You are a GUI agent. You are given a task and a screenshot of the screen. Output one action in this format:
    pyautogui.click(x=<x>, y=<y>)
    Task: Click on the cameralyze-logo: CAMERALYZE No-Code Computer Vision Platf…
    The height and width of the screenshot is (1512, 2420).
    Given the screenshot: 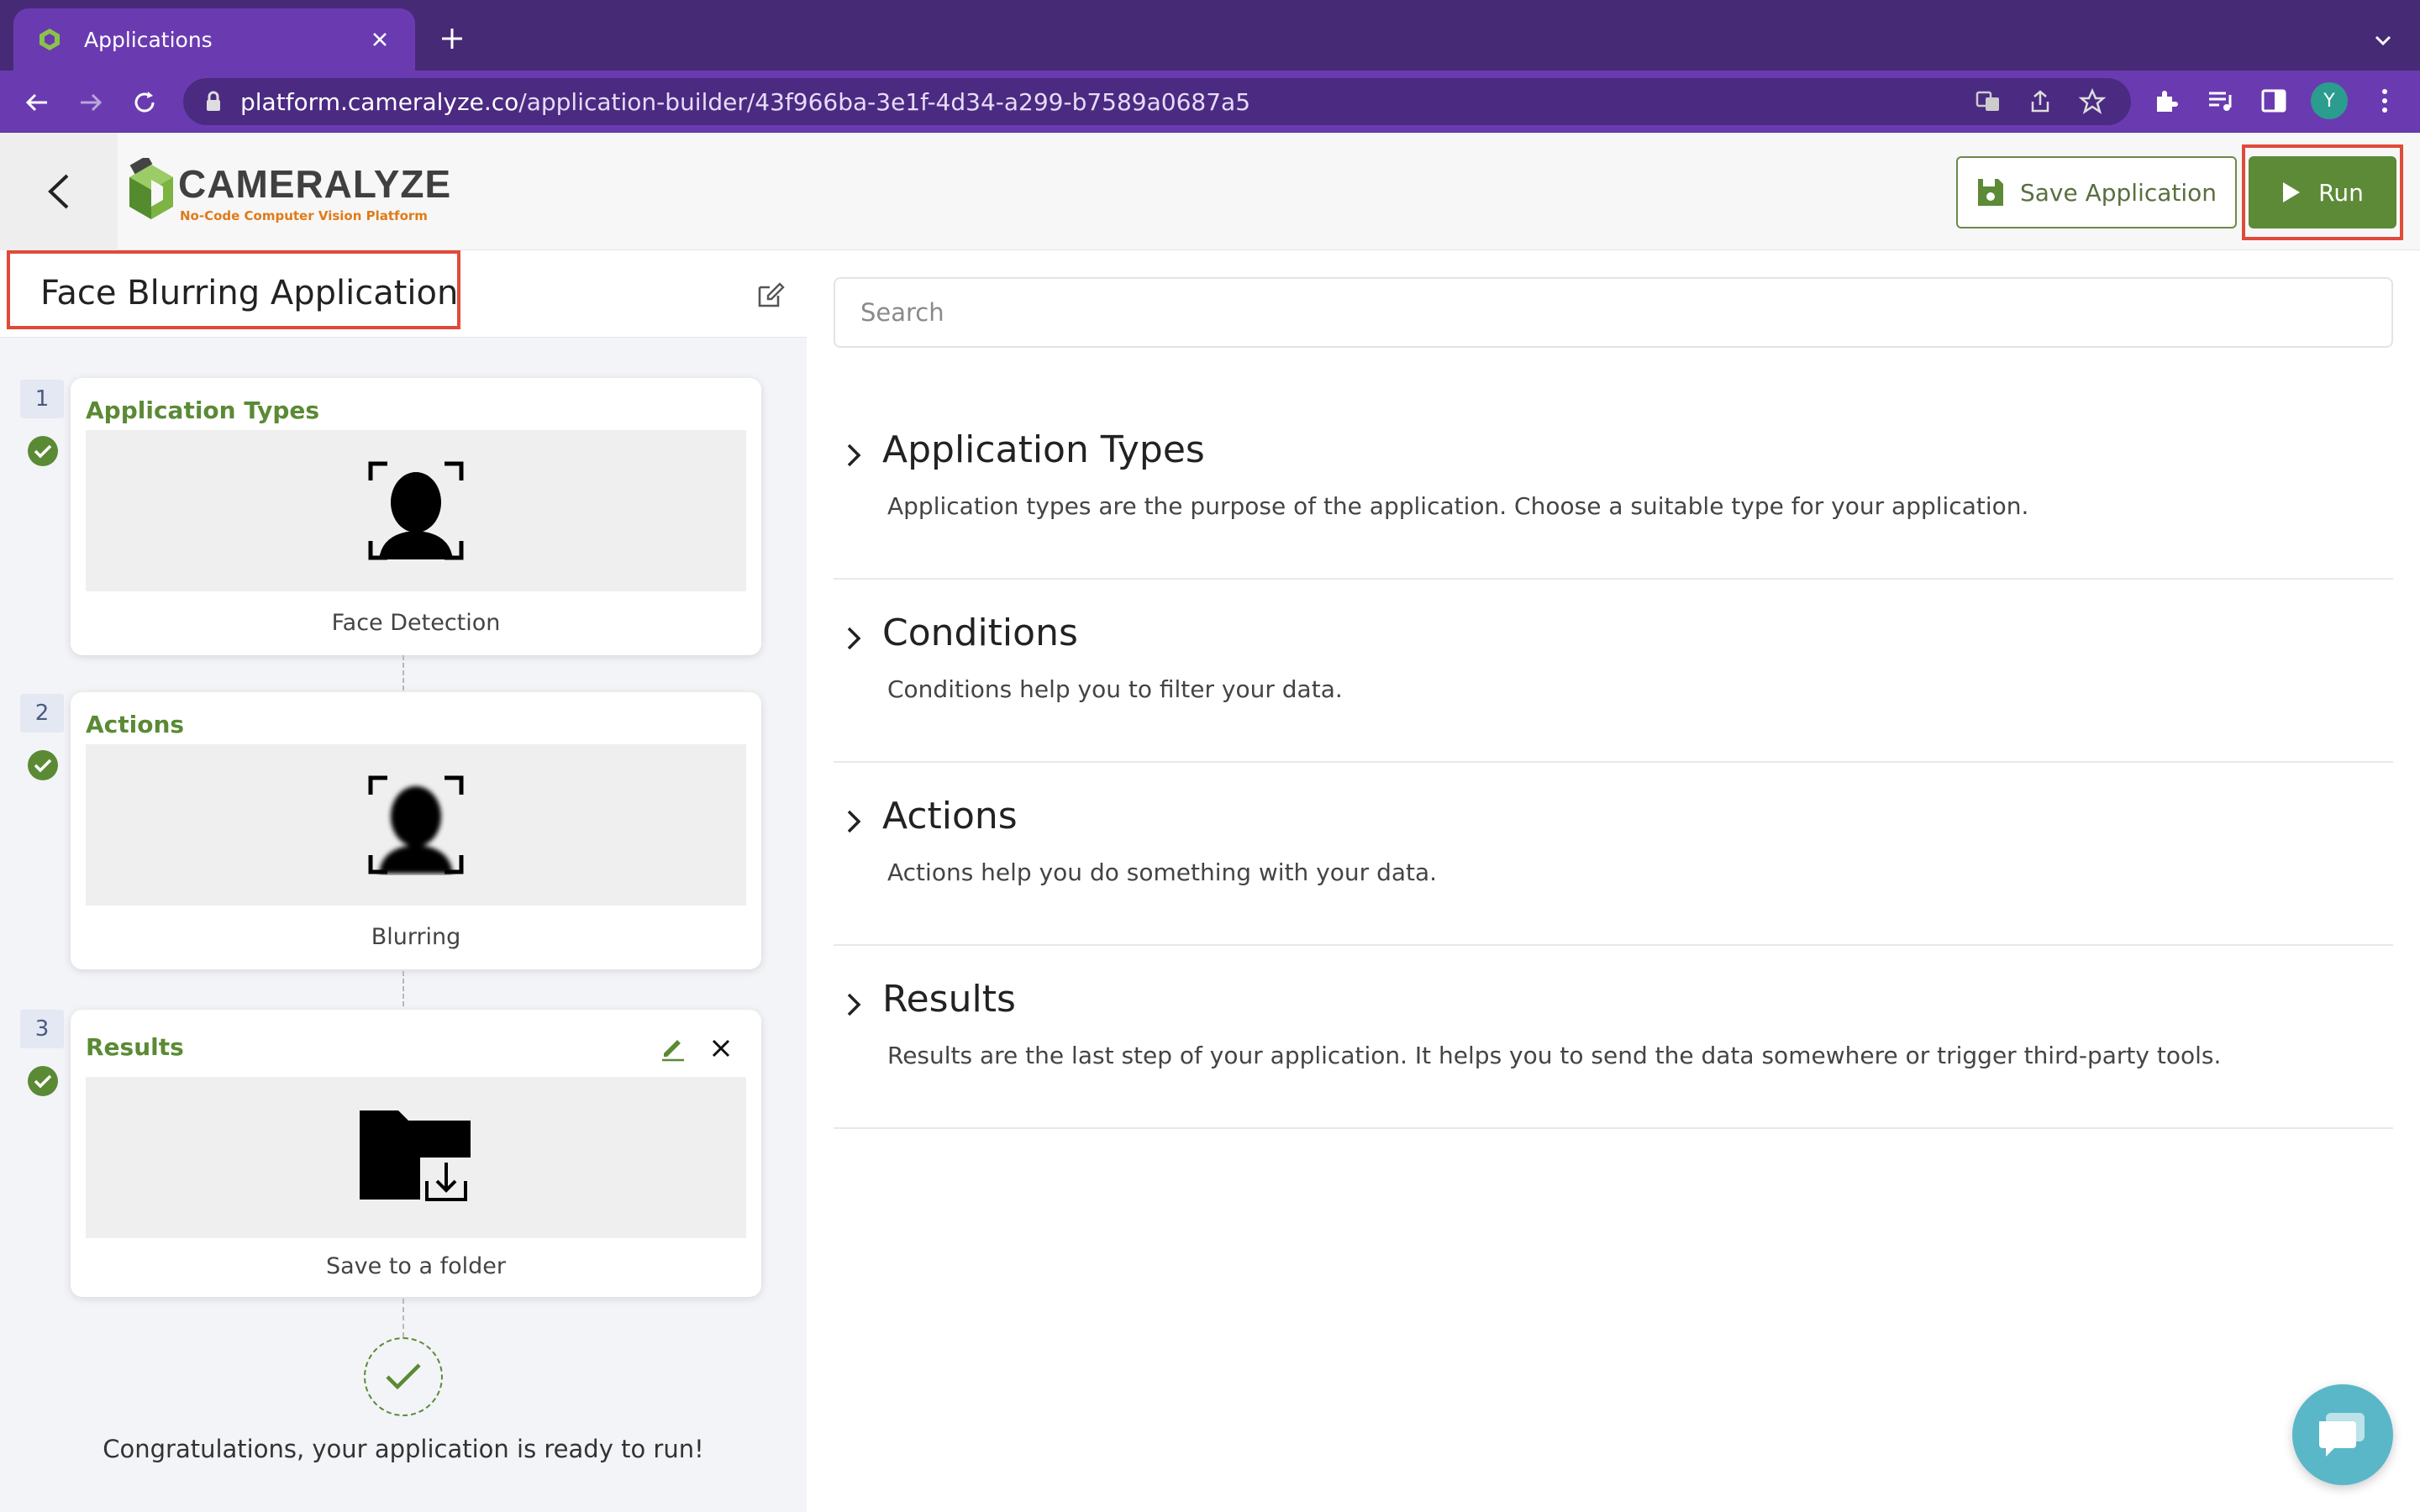 What is the action you would take?
    pyautogui.click(x=288, y=191)
    